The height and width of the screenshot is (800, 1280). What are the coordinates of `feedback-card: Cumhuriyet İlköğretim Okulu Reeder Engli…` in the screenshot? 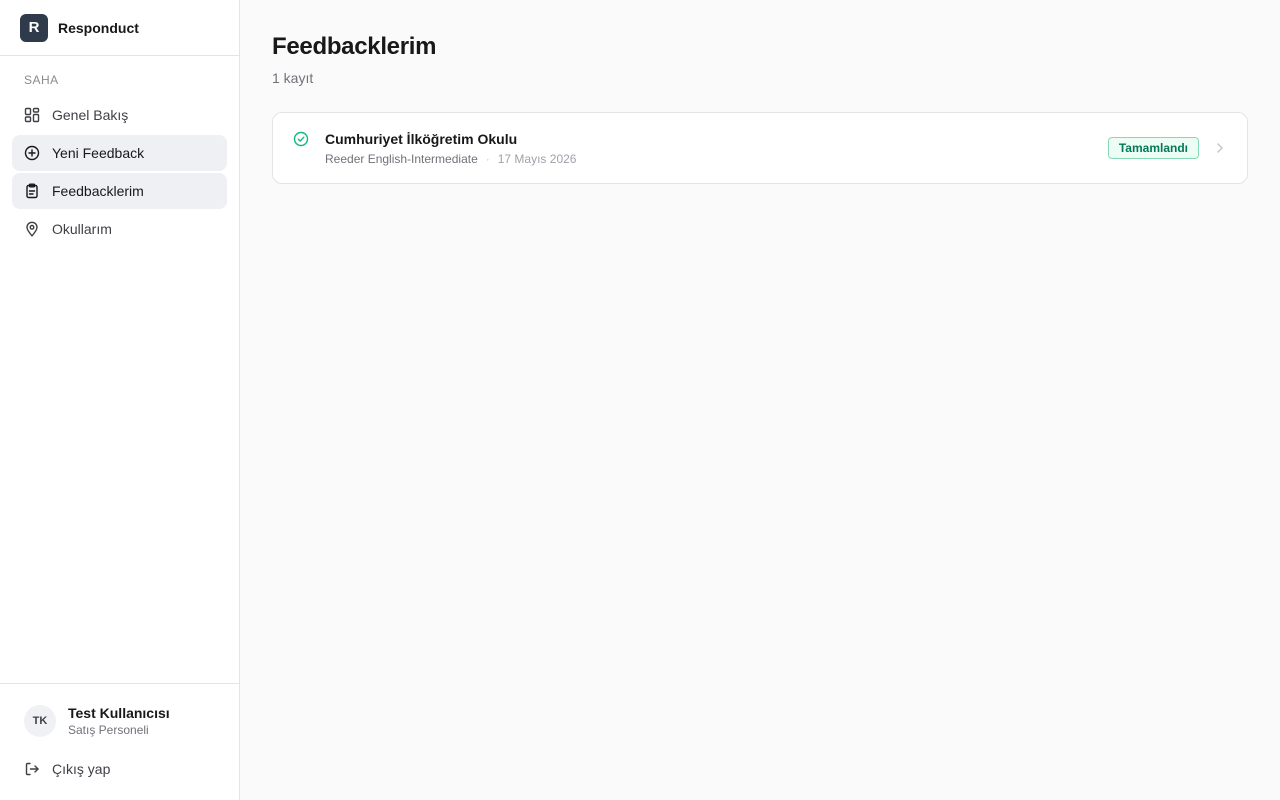 It's located at (760, 148).